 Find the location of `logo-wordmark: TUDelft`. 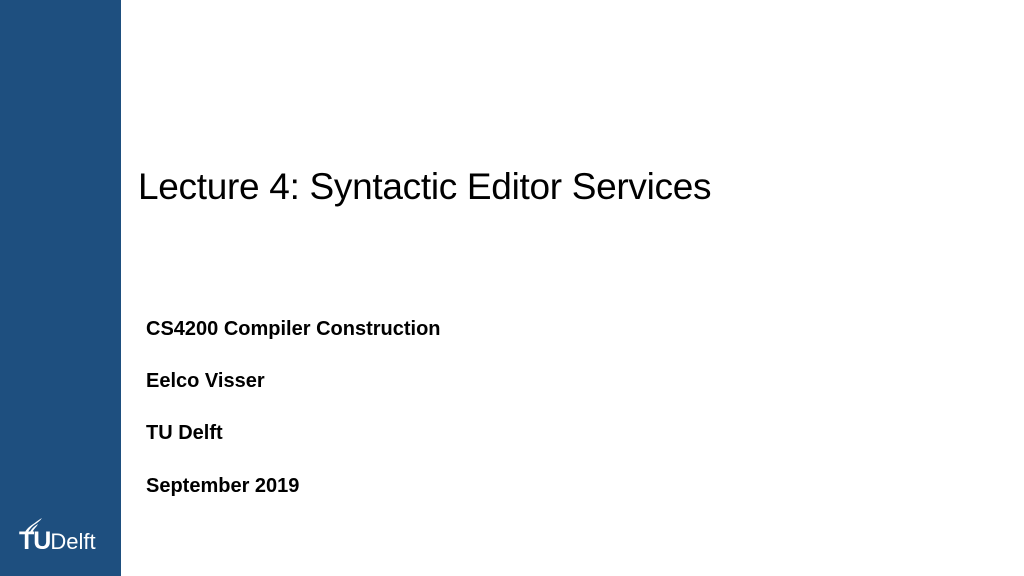

logo-wordmark: TUDelft is located at coordinates (57, 543).